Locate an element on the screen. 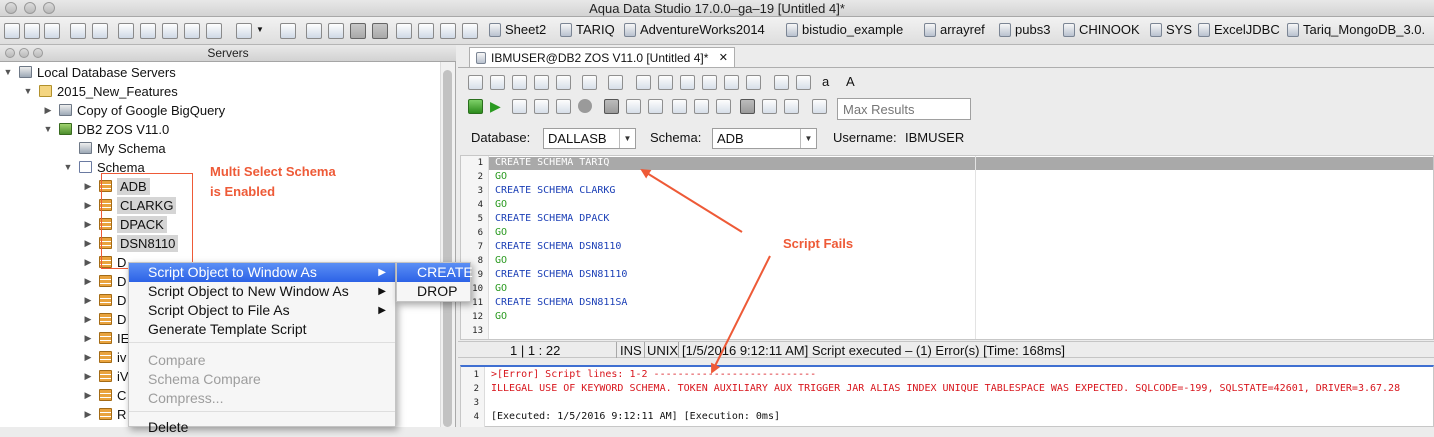 Image resolution: width=1434 pixels, height=437 pixels. cut-icon is located at coordinates (665, 82).